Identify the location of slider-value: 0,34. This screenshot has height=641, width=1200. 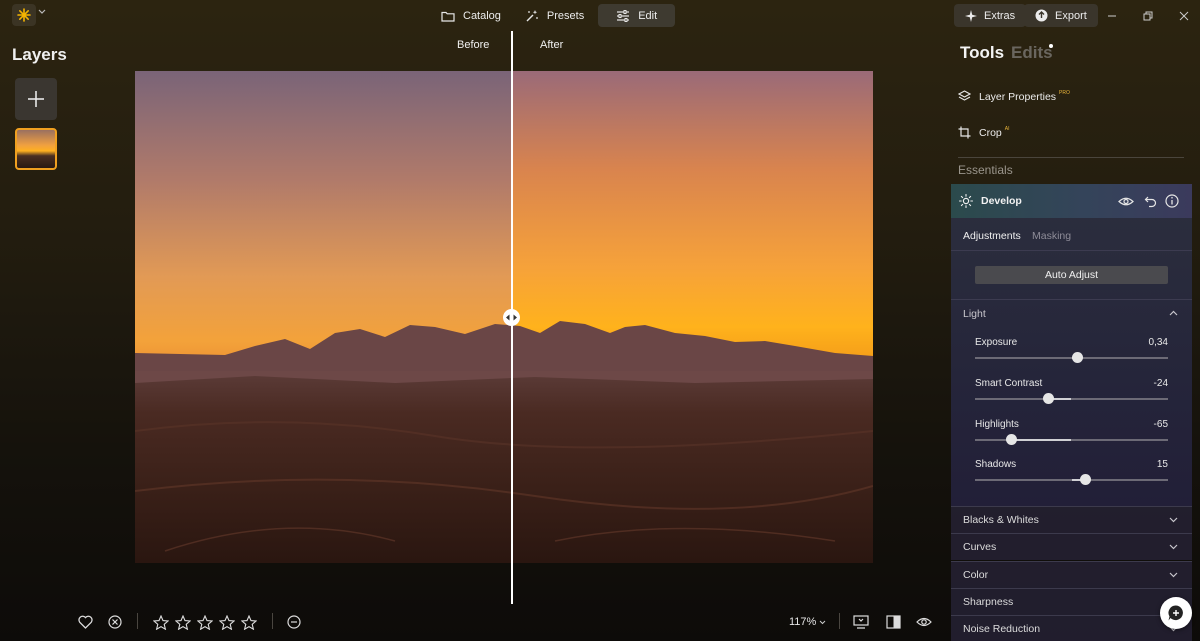
(1158, 342).